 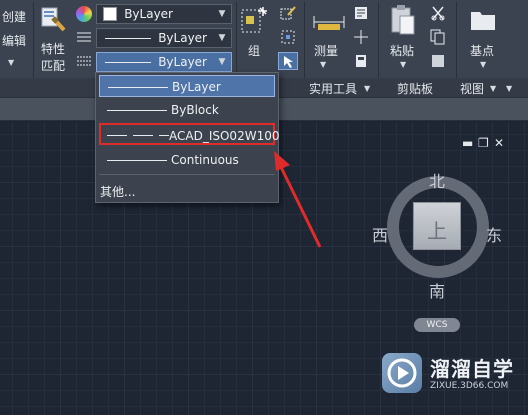 What do you see at coordinates (361, 61) in the screenshot?
I see `calculator-icon` at bounding box center [361, 61].